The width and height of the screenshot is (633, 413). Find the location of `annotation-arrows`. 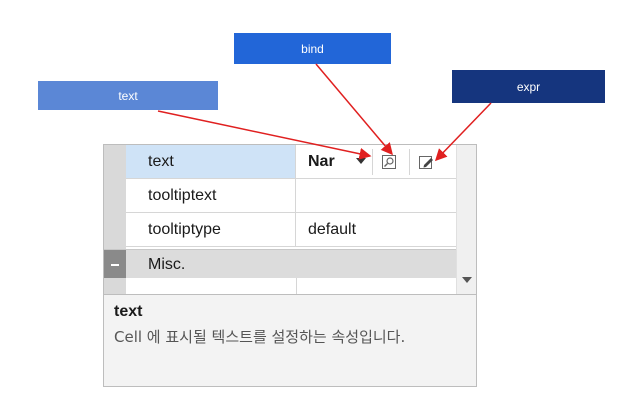

annotation-arrows is located at coordinates (324, 112).